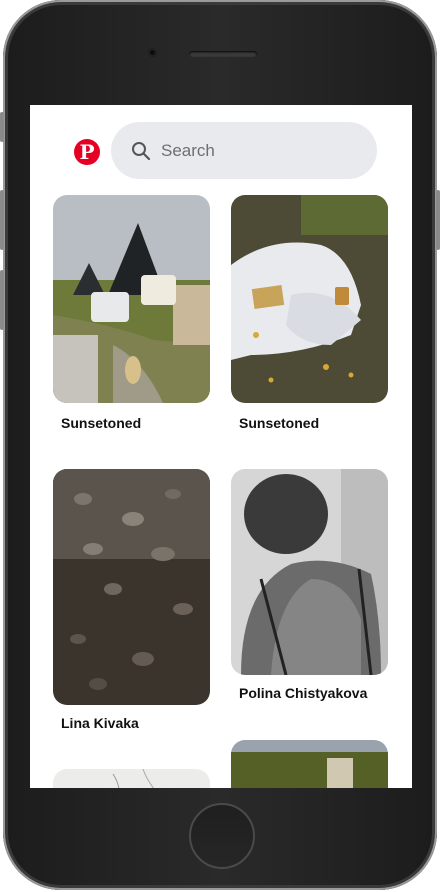  Describe the element at coordinates (303, 693) in the screenshot. I see `pin-author: Polina Chistyakova` at that location.